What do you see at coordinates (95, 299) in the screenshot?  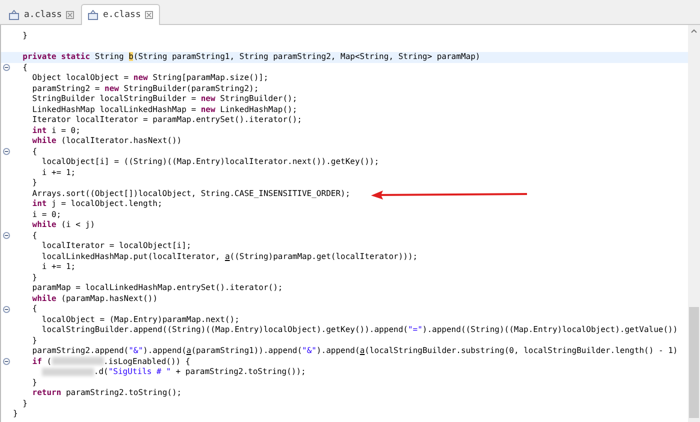 I see `code-line: while (paramMap.hasNext())` at bounding box center [95, 299].